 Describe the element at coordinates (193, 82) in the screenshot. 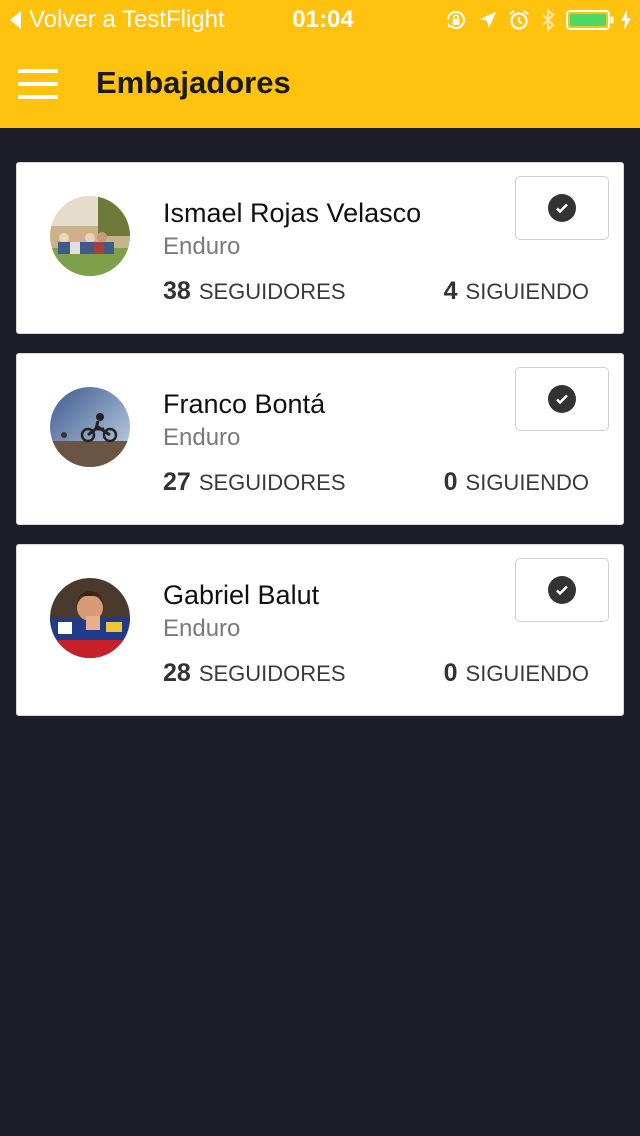

I see `page-title: Embajadores` at that location.